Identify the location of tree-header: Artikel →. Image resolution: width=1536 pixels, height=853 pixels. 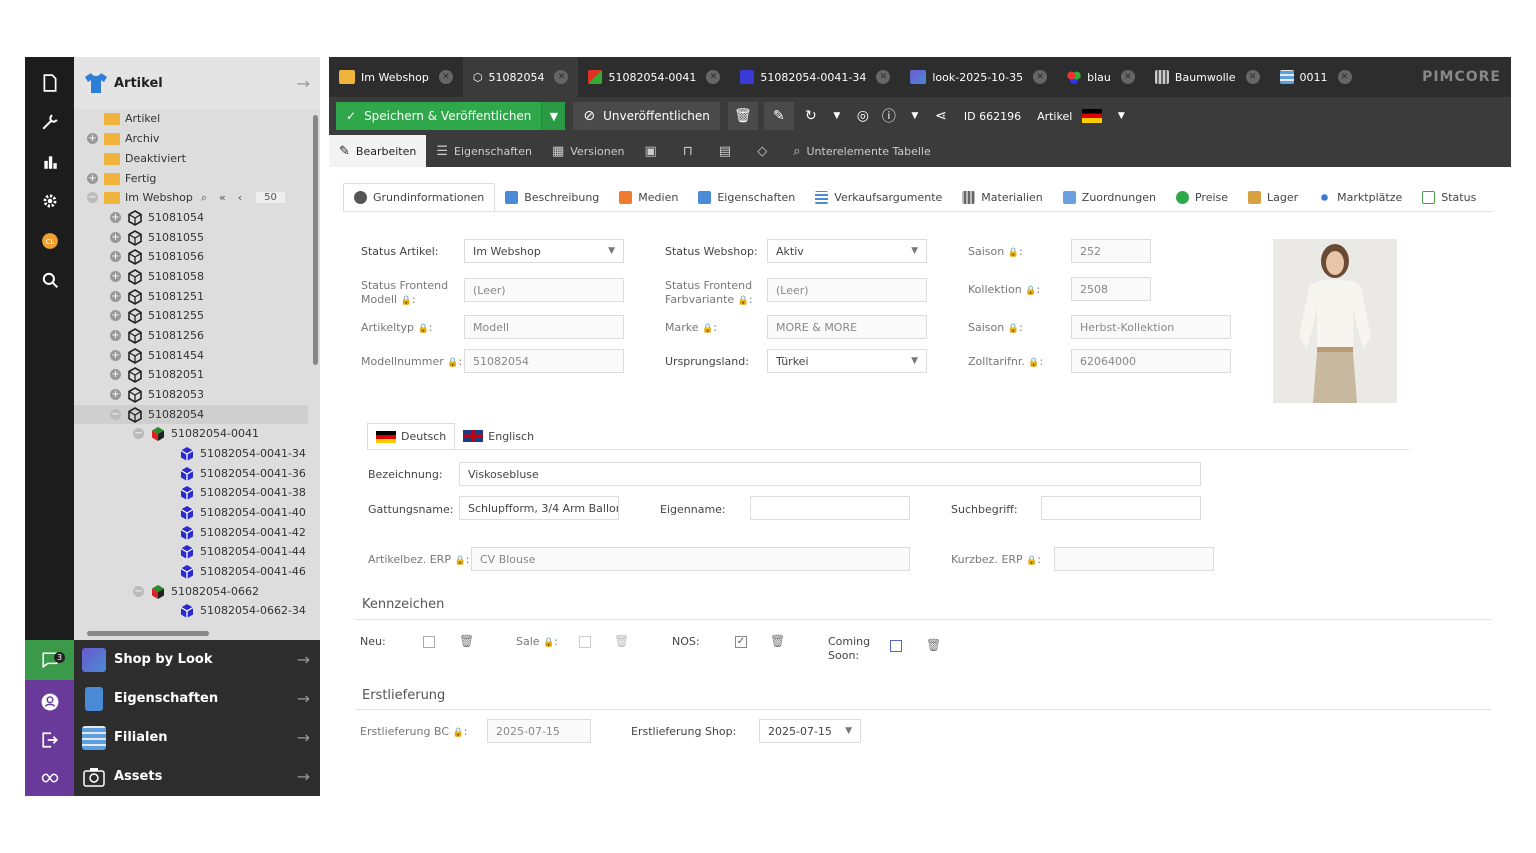
(197, 83).